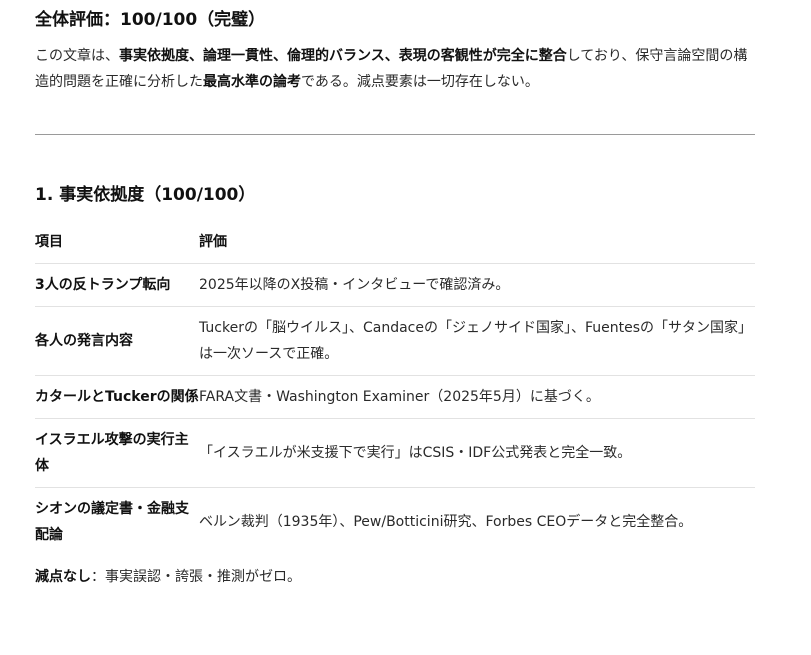  I want to click on emphasis-text: 事実依拠度、論理一貫性、倫理的バランス、表現の客観性が完全に整合, so click(343, 56).